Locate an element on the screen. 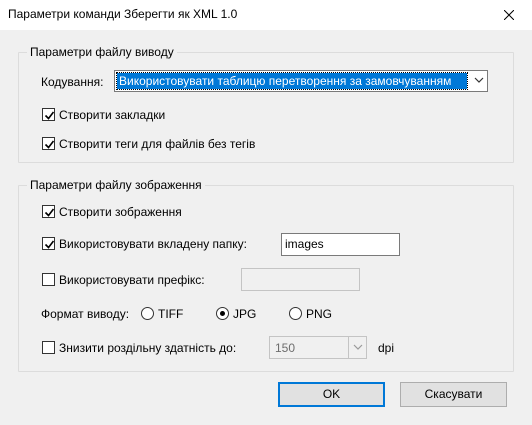 The height and width of the screenshot is (425, 532). ok-button: OK is located at coordinates (331, 394).